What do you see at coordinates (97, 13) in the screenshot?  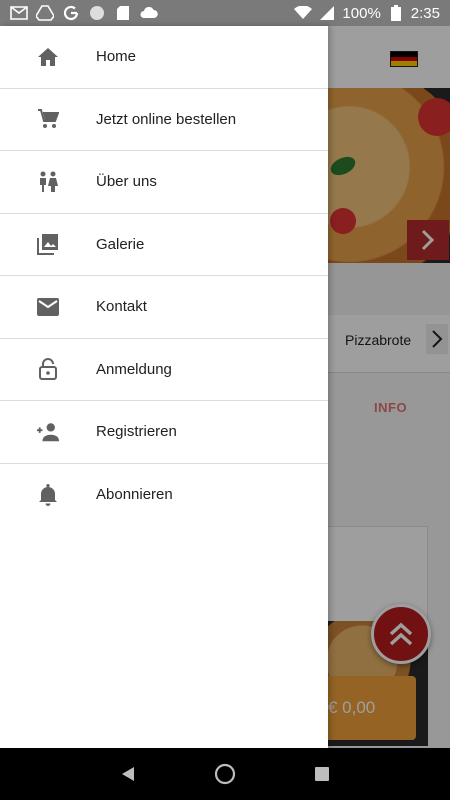 I see `circle-icon` at bounding box center [97, 13].